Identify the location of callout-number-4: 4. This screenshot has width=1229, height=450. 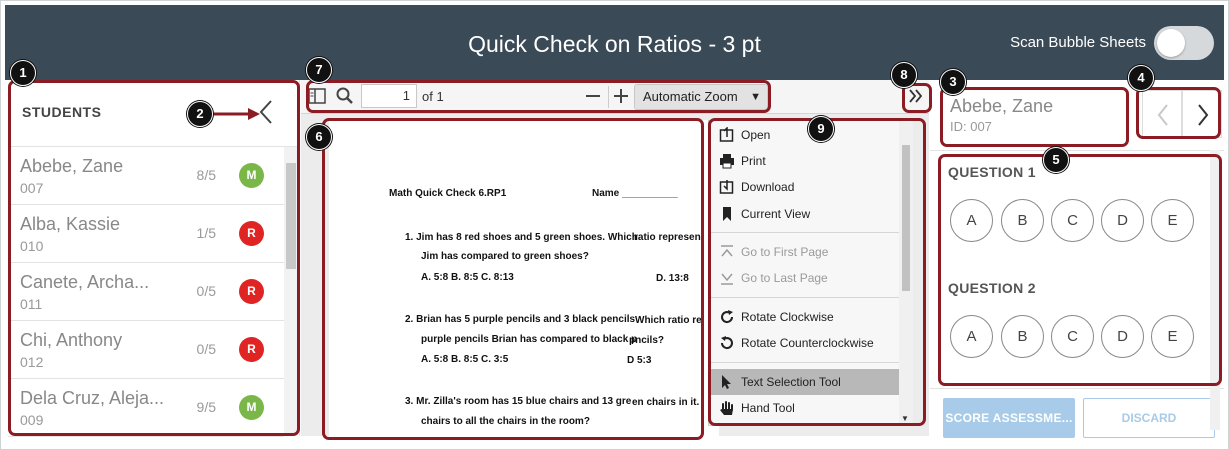
(1141, 78).